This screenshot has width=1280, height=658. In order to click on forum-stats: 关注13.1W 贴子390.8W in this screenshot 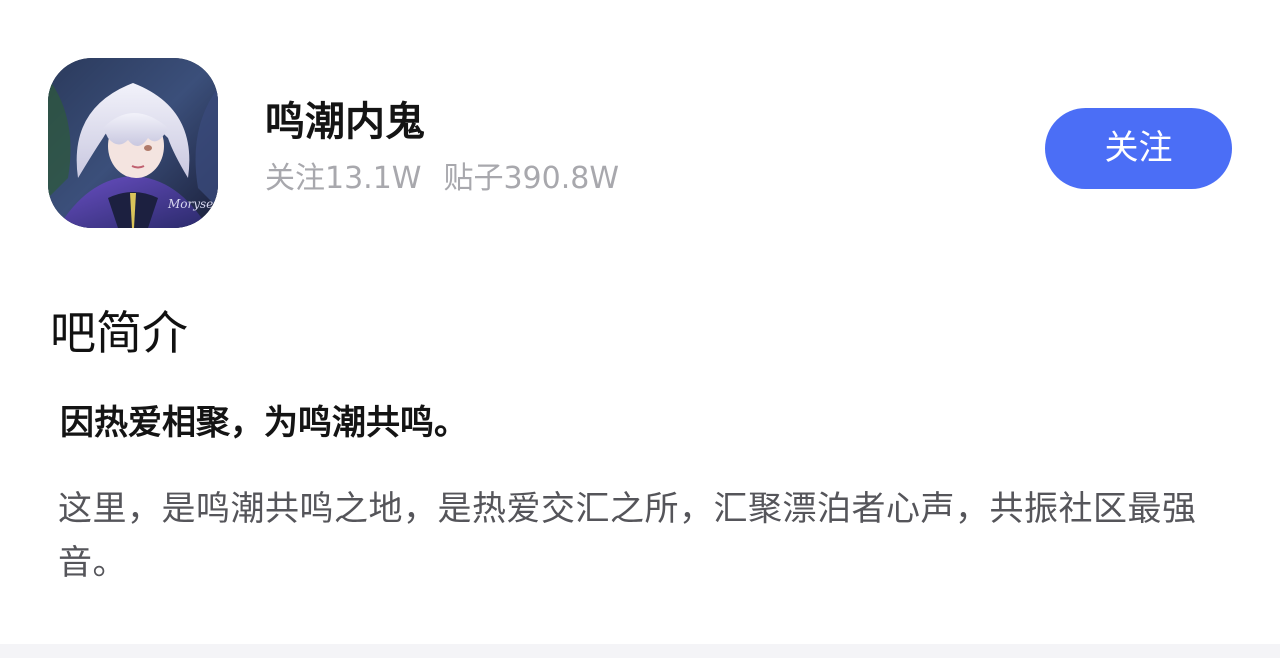, I will do `click(453, 179)`.